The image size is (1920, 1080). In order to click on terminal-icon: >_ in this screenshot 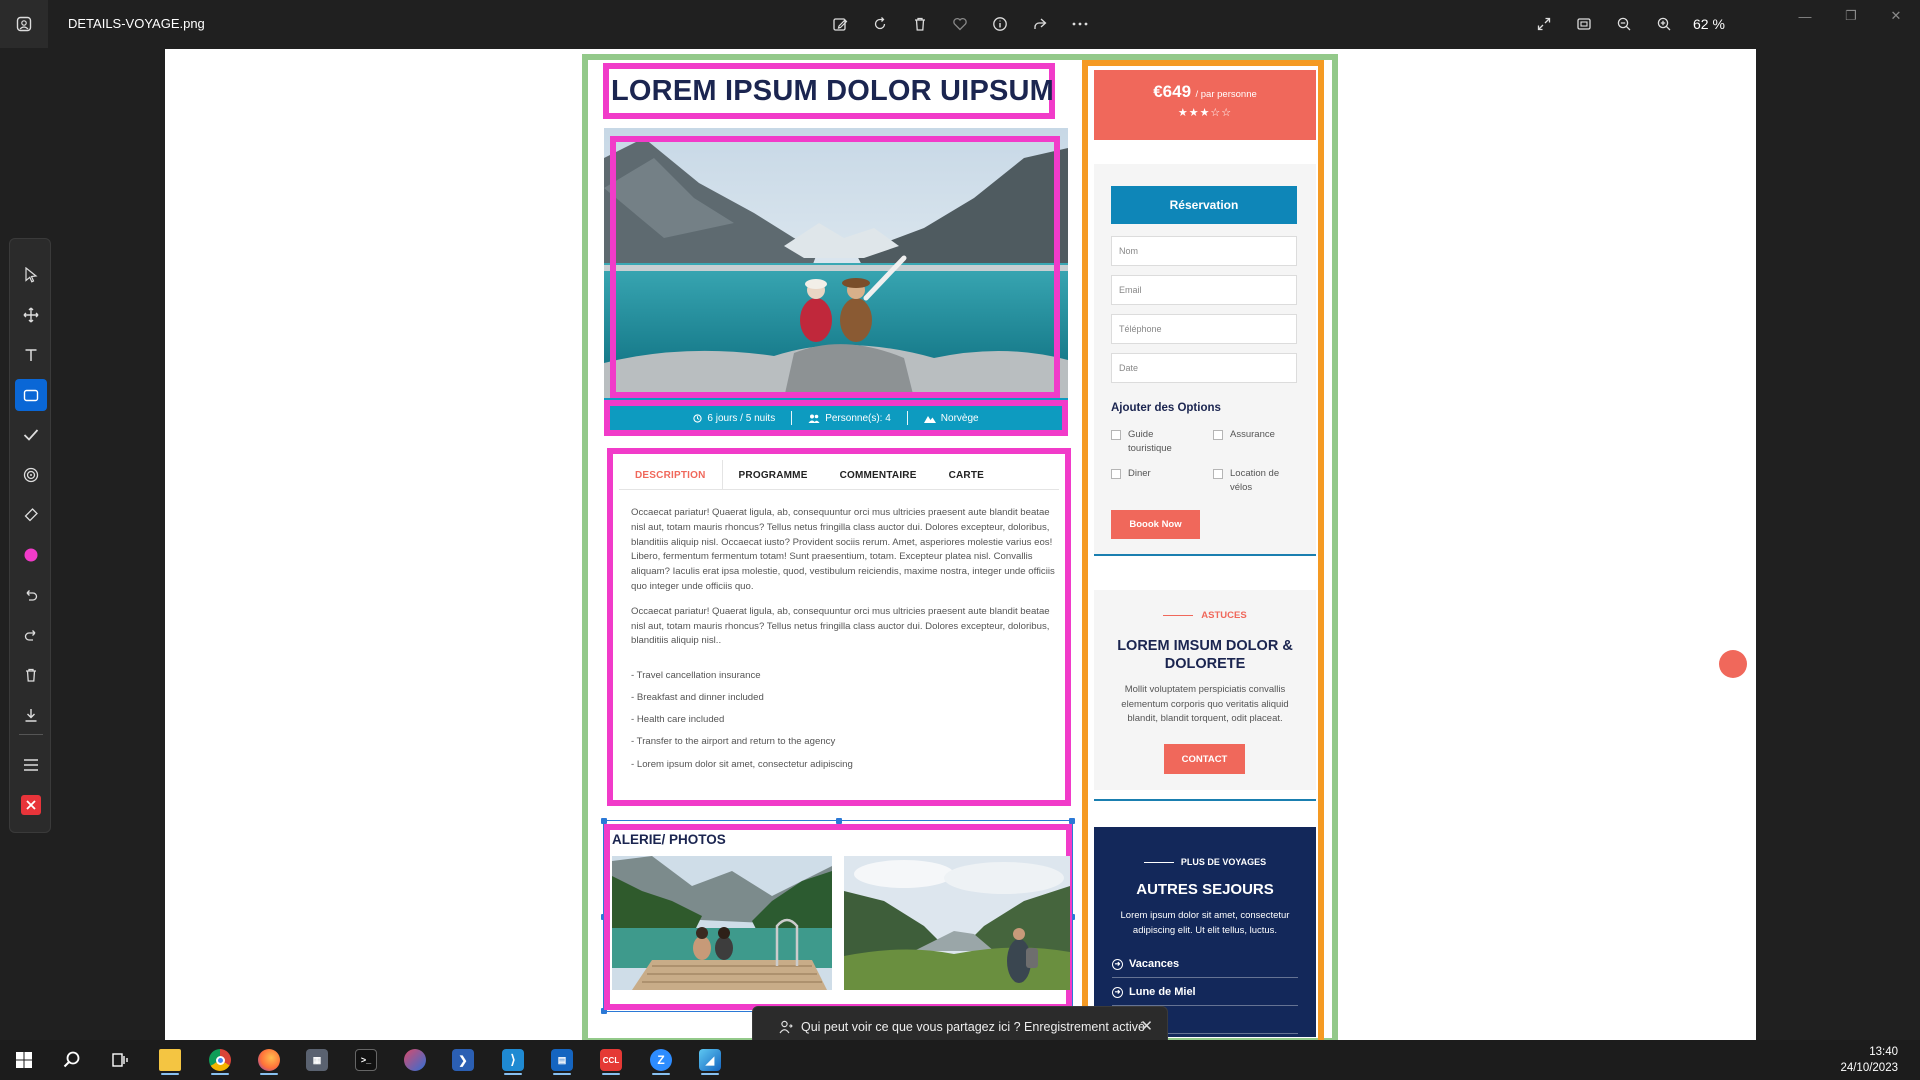, I will do `click(366, 1060)`.